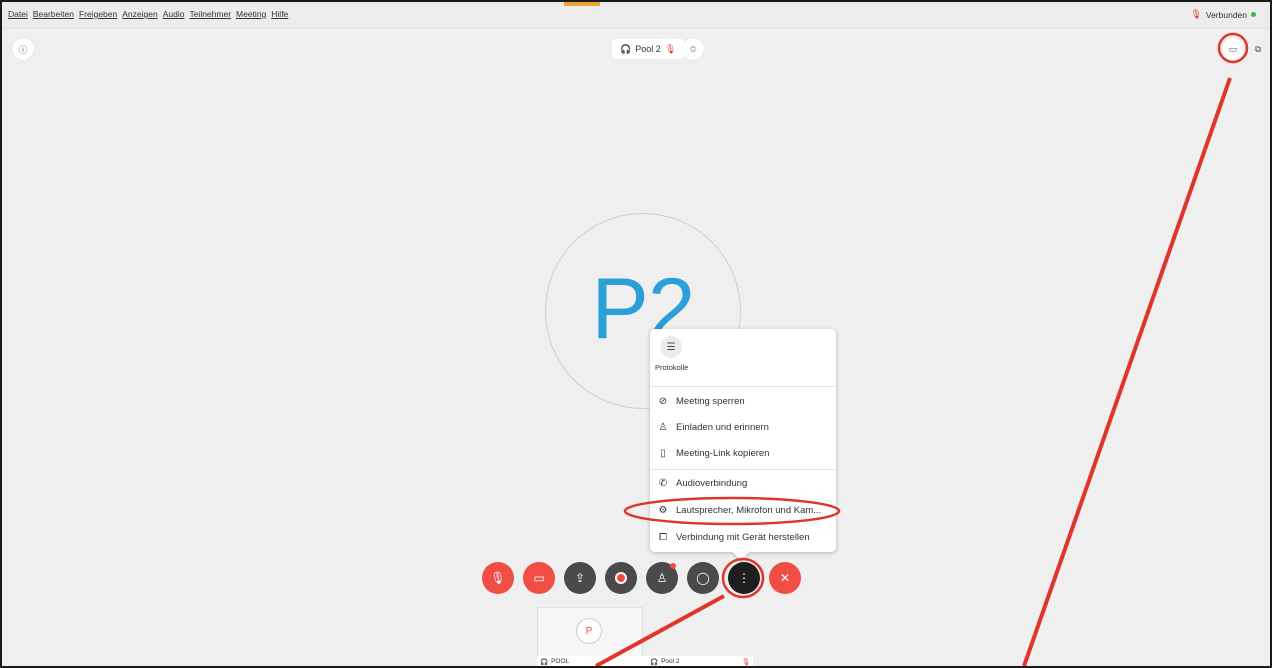 This screenshot has width=1272, height=668. Describe the element at coordinates (560, 661) in the screenshot. I see `self-label-text: POOL` at that location.